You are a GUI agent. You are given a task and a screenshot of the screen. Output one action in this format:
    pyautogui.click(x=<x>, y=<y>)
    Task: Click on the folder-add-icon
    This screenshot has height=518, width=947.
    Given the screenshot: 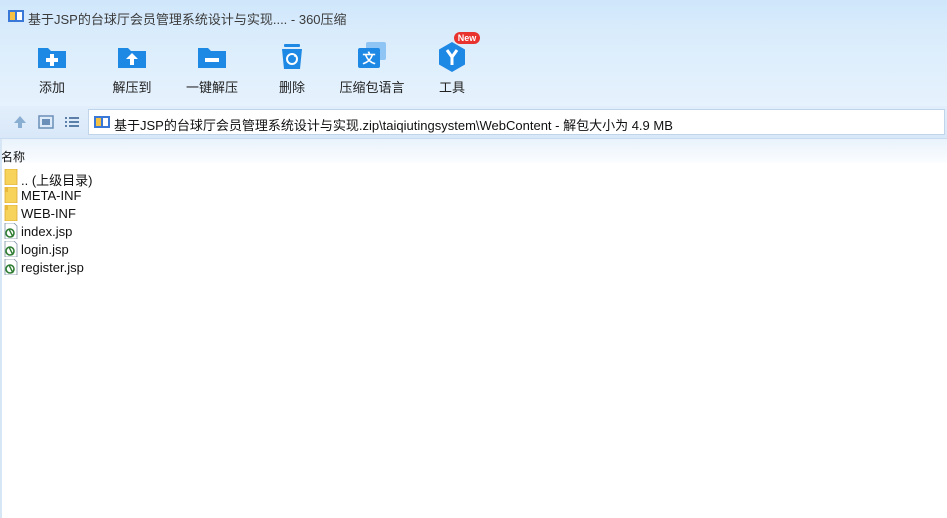 What is the action you would take?
    pyautogui.click(x=52, y=58)
    